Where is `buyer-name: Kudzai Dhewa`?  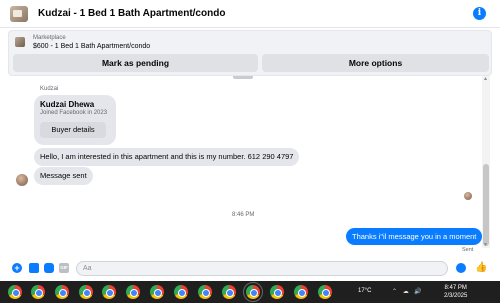
buyer-name: Kudzai Dhewa is located at coordinates (67, 104).